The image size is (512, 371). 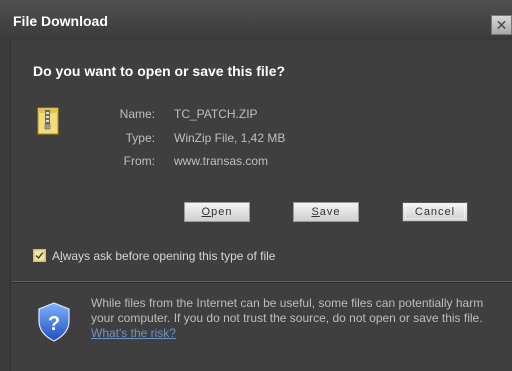 I want to click on open-button: Open, so click(x=217, y=212).